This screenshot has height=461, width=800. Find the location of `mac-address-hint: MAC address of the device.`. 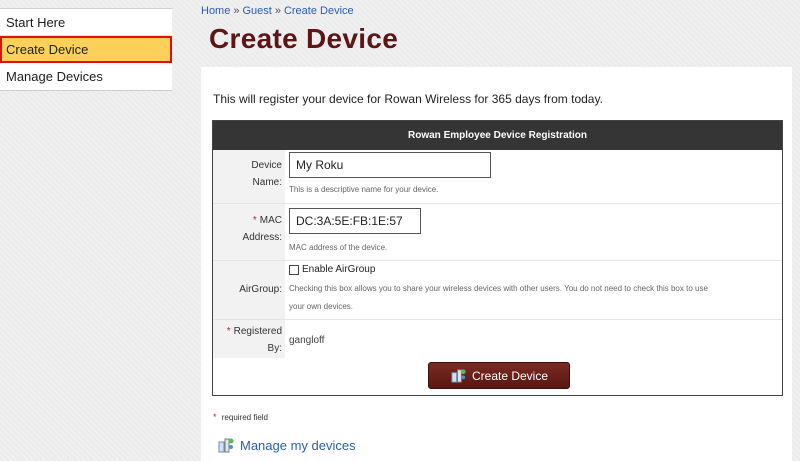

mac-address-hint: MAC address of the device. is located at coordinates (338, 247).